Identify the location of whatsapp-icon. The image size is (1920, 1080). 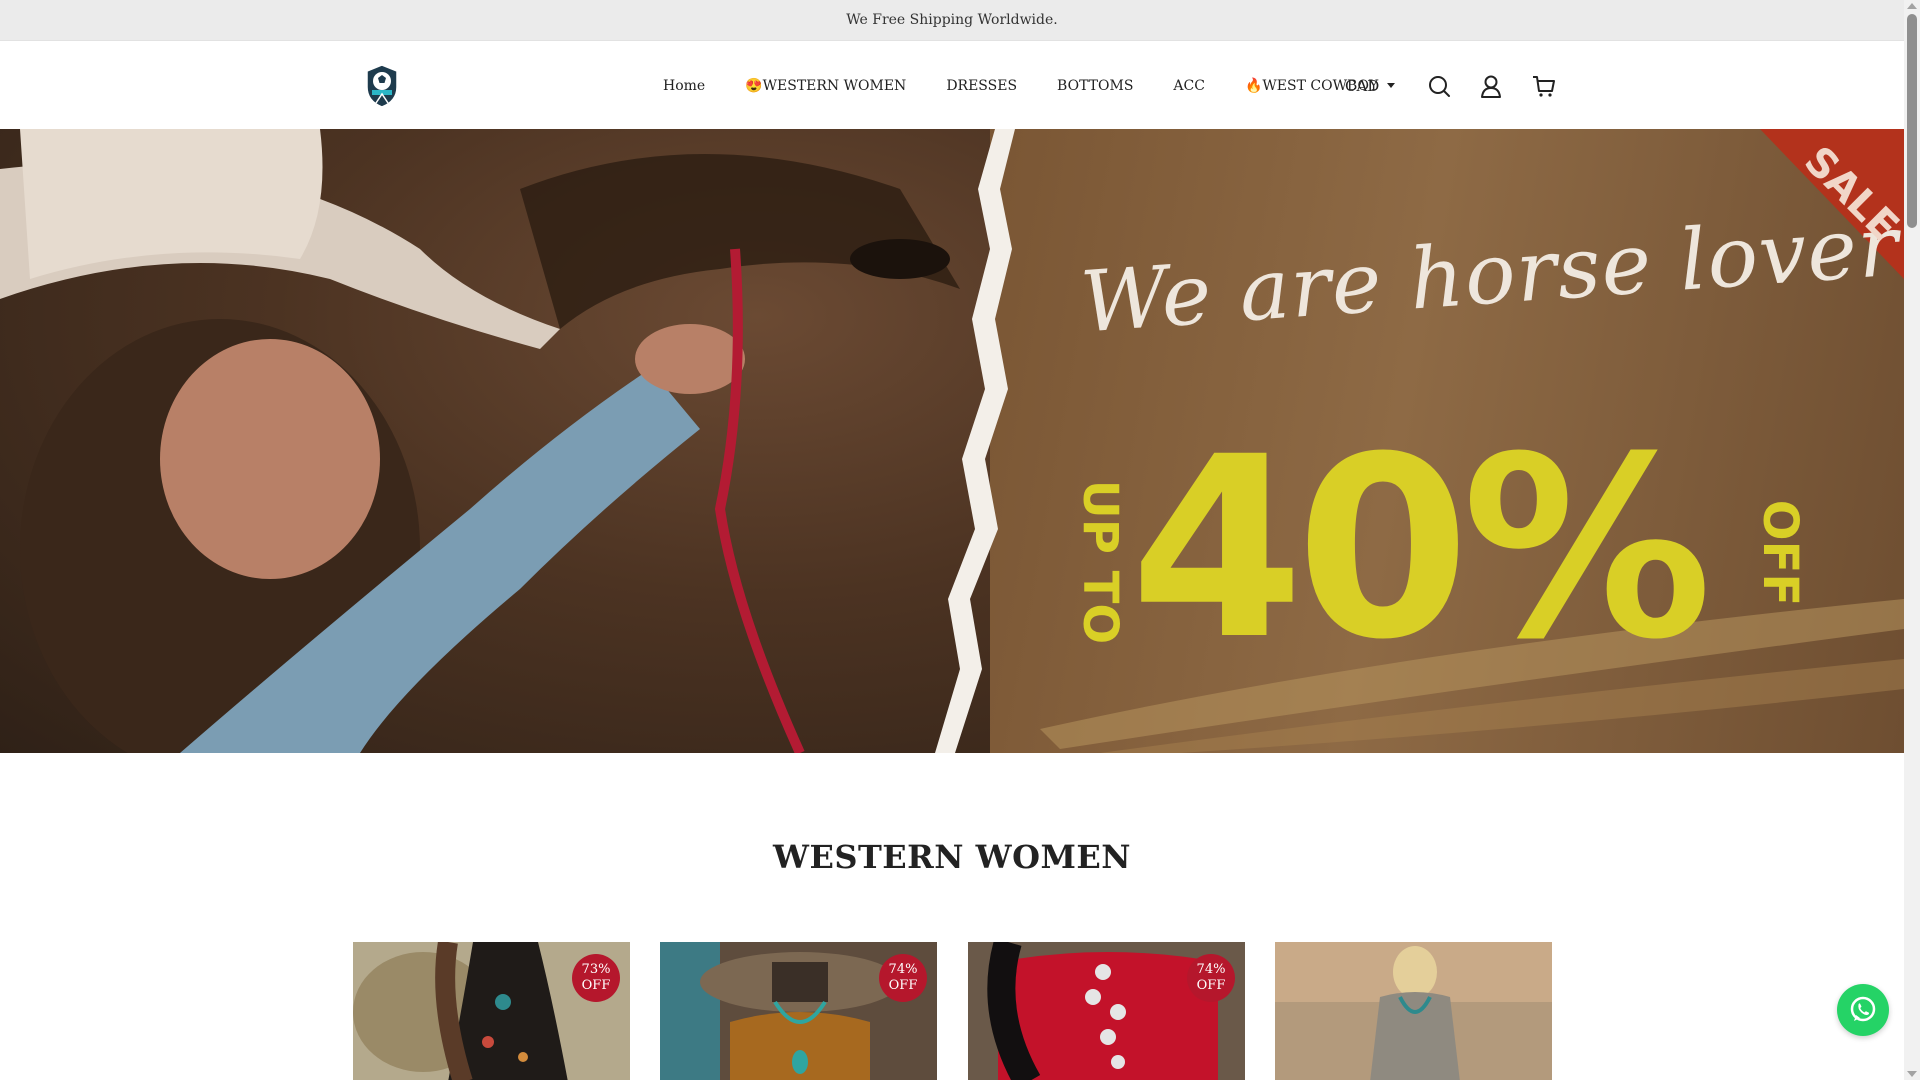
(1863, 1009).